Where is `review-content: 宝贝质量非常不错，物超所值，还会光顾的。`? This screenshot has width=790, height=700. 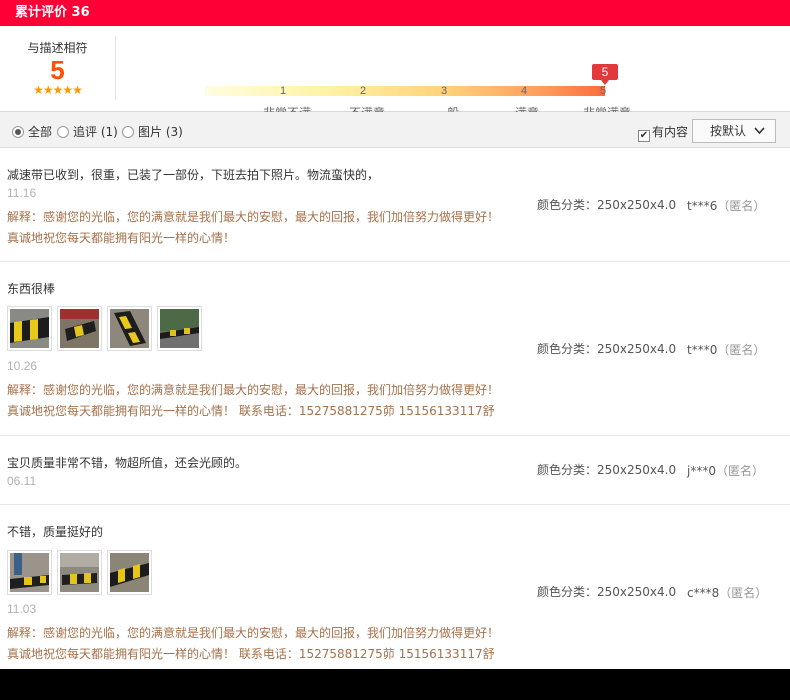
review-content: 宝贝质量非常不错，物超所值，还会光顾的。 is located at coordinates (127, 463).